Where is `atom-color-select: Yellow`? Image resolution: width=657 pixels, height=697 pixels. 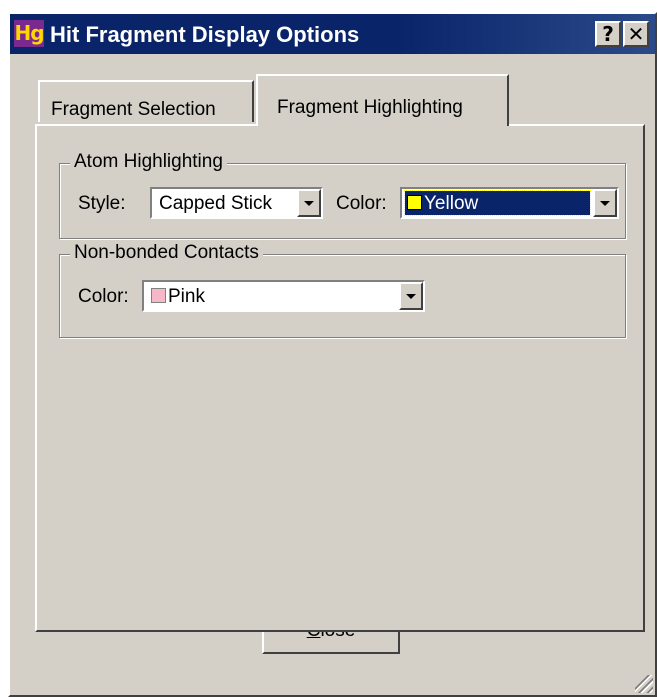 atom-color-select: Yellow is located at coordinates (509, 203).